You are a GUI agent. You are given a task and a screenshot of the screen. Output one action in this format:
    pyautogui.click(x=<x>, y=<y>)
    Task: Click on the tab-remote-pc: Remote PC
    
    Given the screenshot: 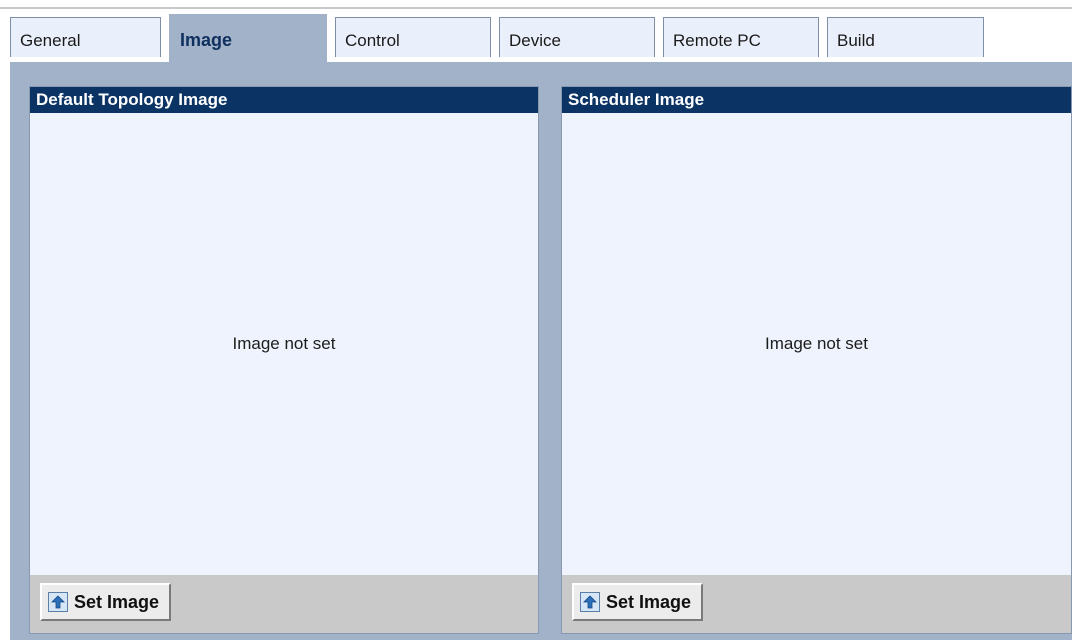 What is the action you would take?
    pyautogui.click(x=741, y=37)
    